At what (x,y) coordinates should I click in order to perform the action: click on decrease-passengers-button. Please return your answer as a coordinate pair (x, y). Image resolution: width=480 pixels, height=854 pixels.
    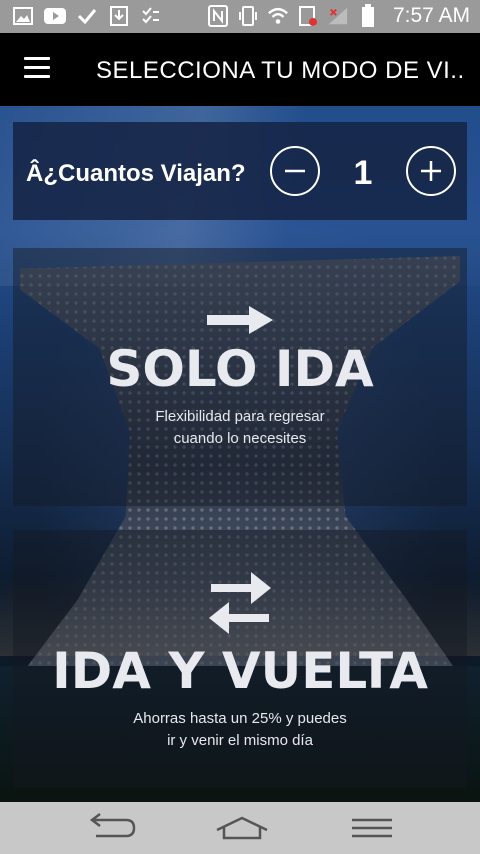
    Looking at the image, I should click on (295, 171).